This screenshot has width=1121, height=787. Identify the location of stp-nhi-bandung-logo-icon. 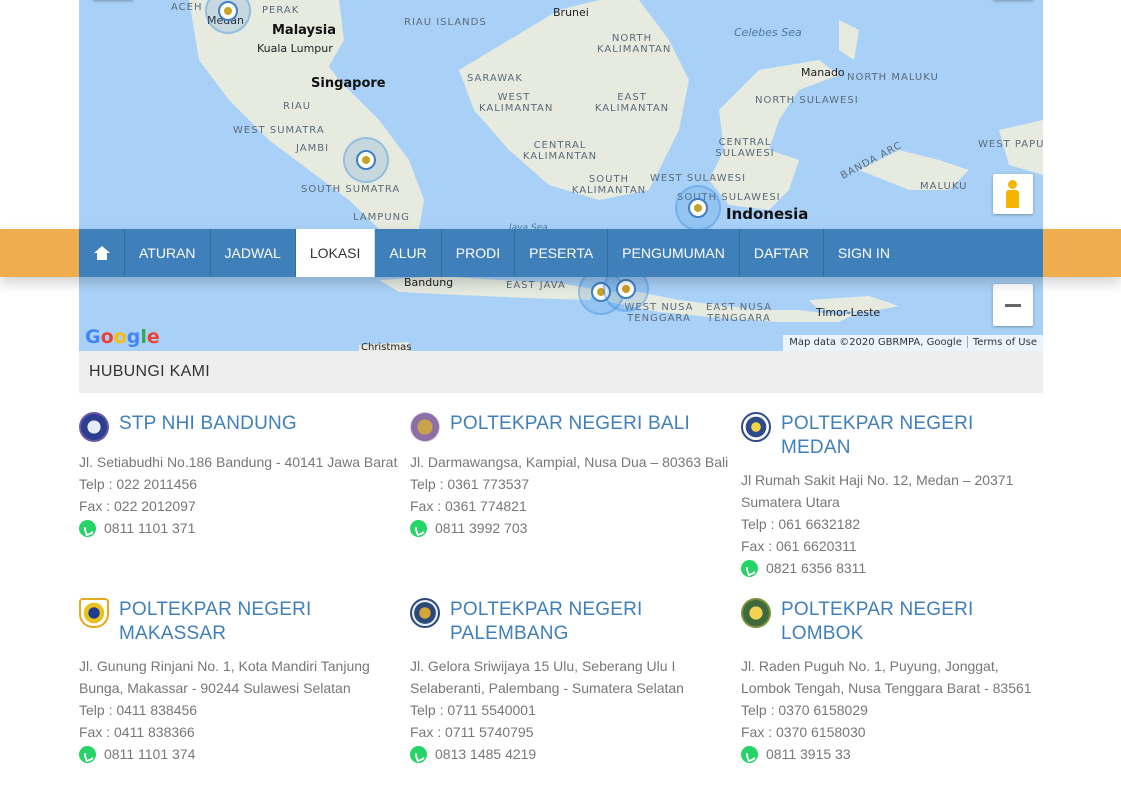
(94, 427).